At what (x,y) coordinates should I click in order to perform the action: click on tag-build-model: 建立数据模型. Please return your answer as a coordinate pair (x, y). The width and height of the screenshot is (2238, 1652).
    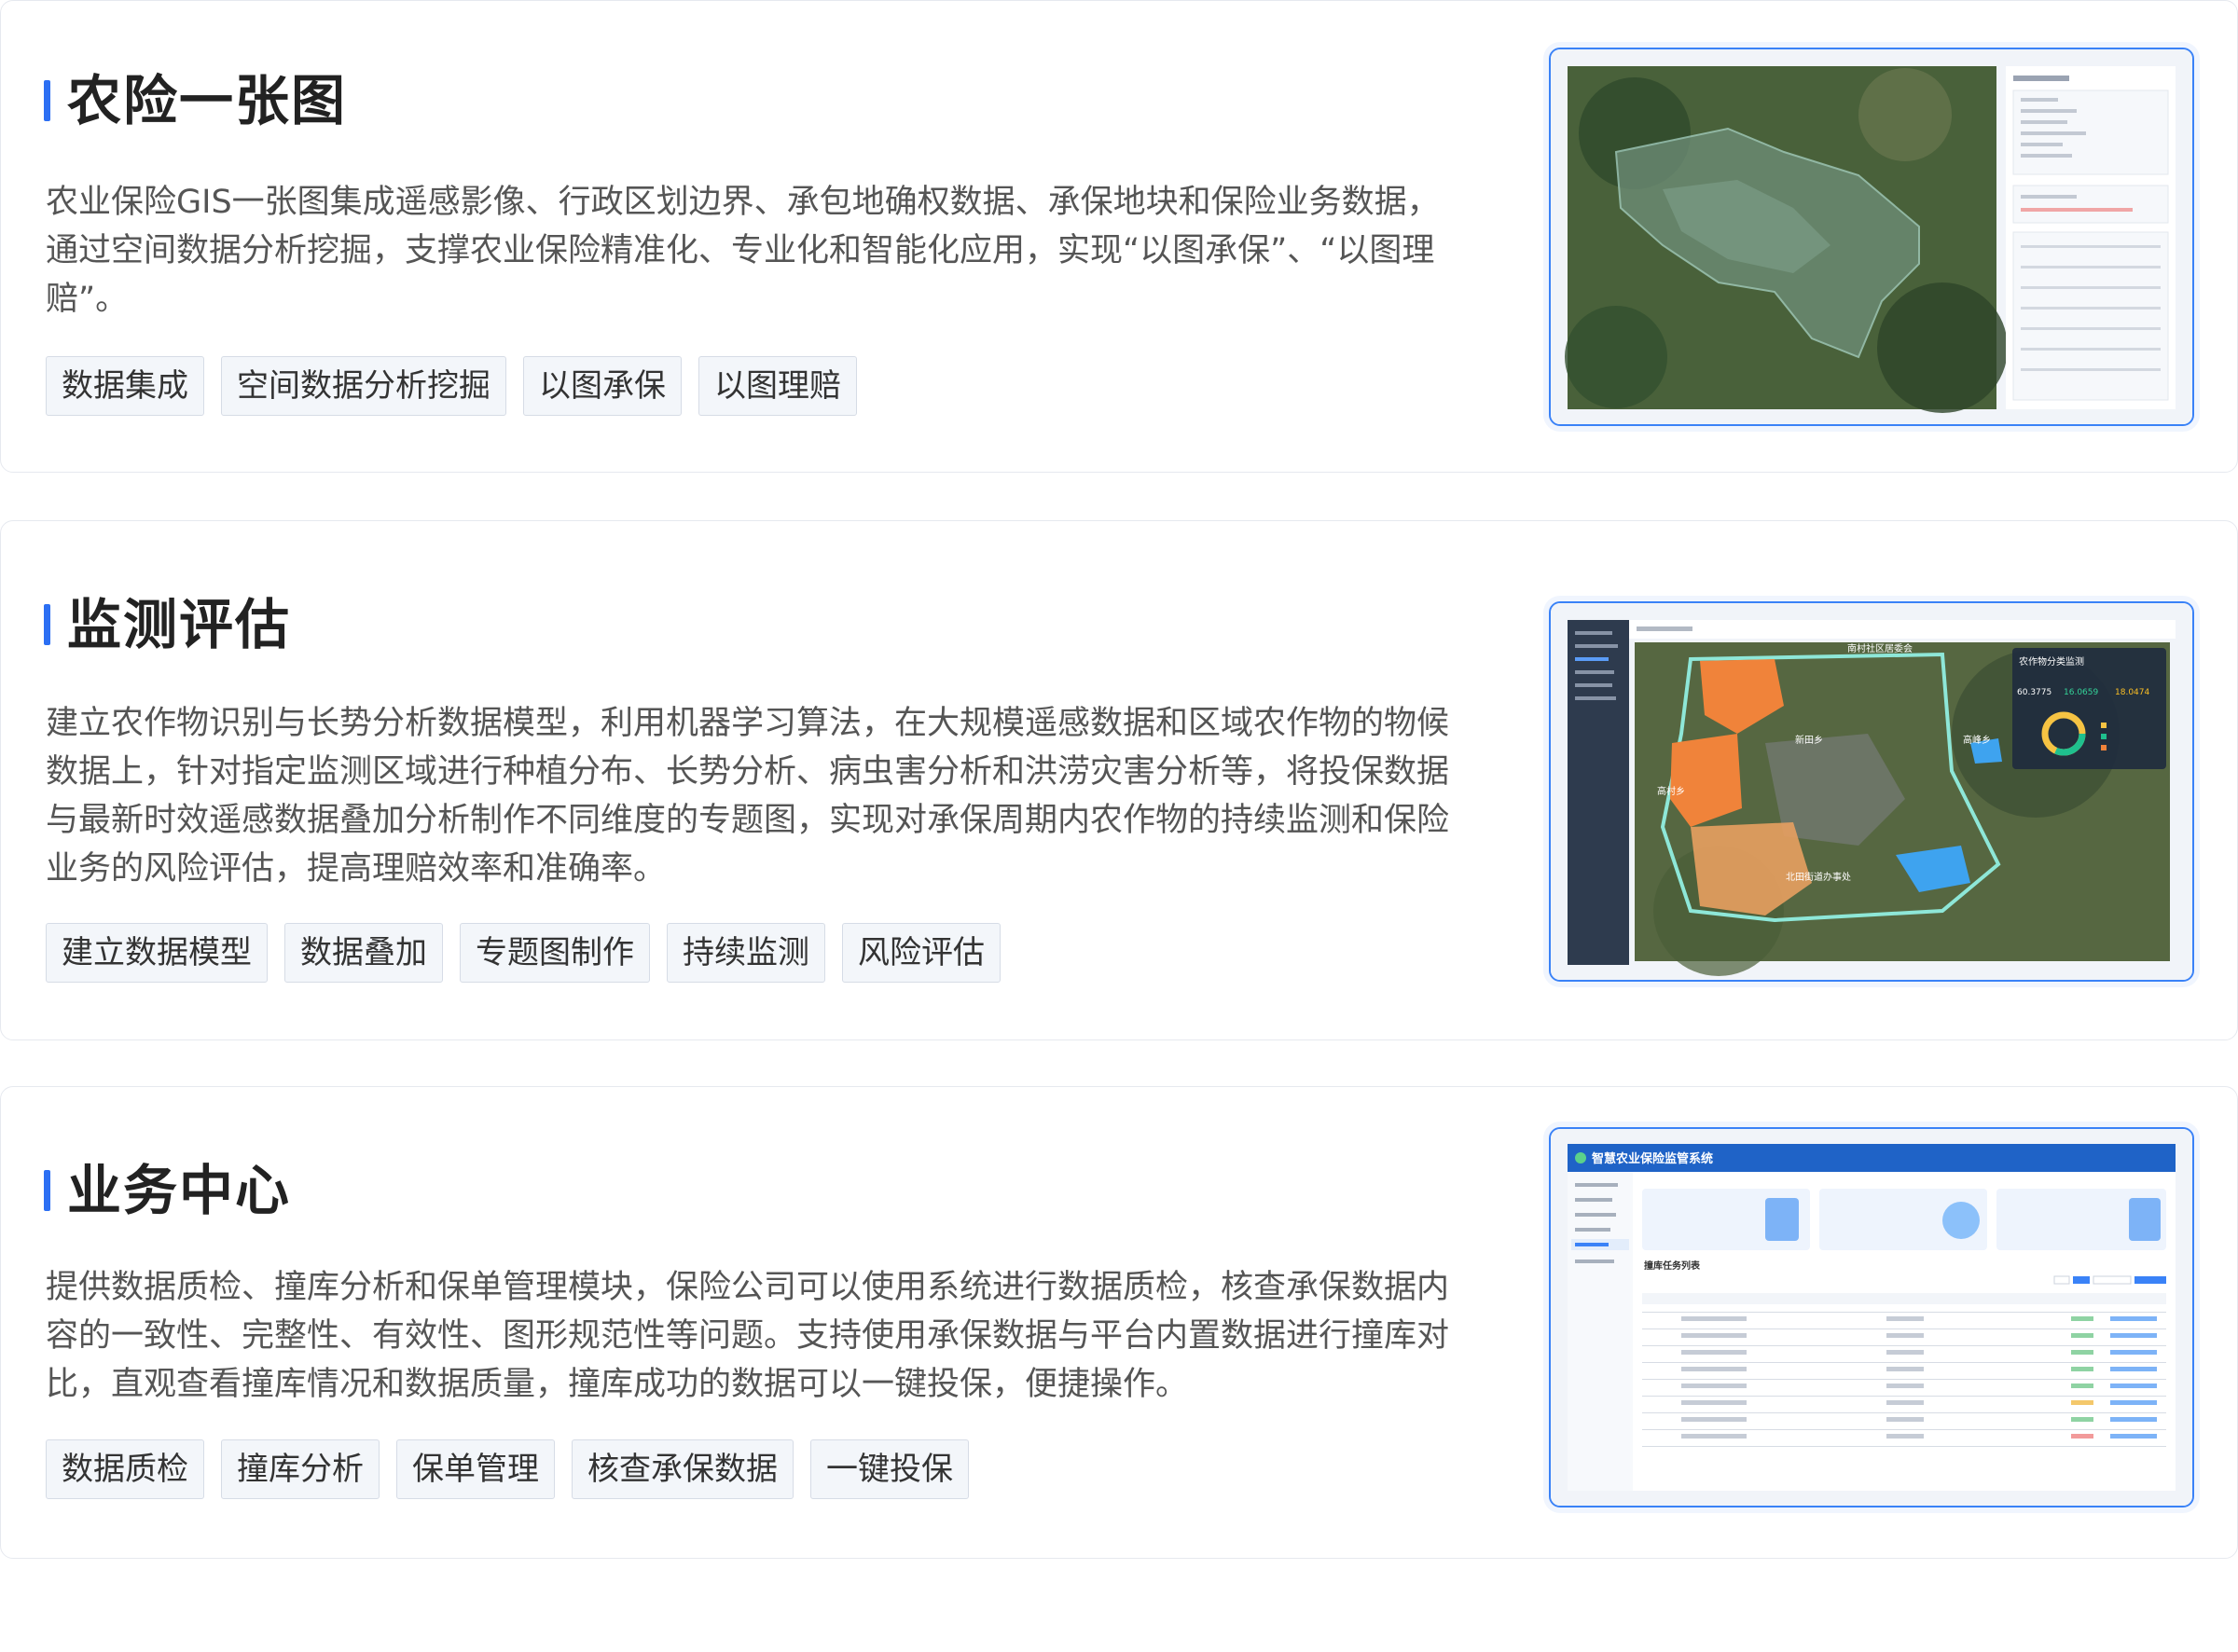
    Looking at the image, I should click on (157, 953).